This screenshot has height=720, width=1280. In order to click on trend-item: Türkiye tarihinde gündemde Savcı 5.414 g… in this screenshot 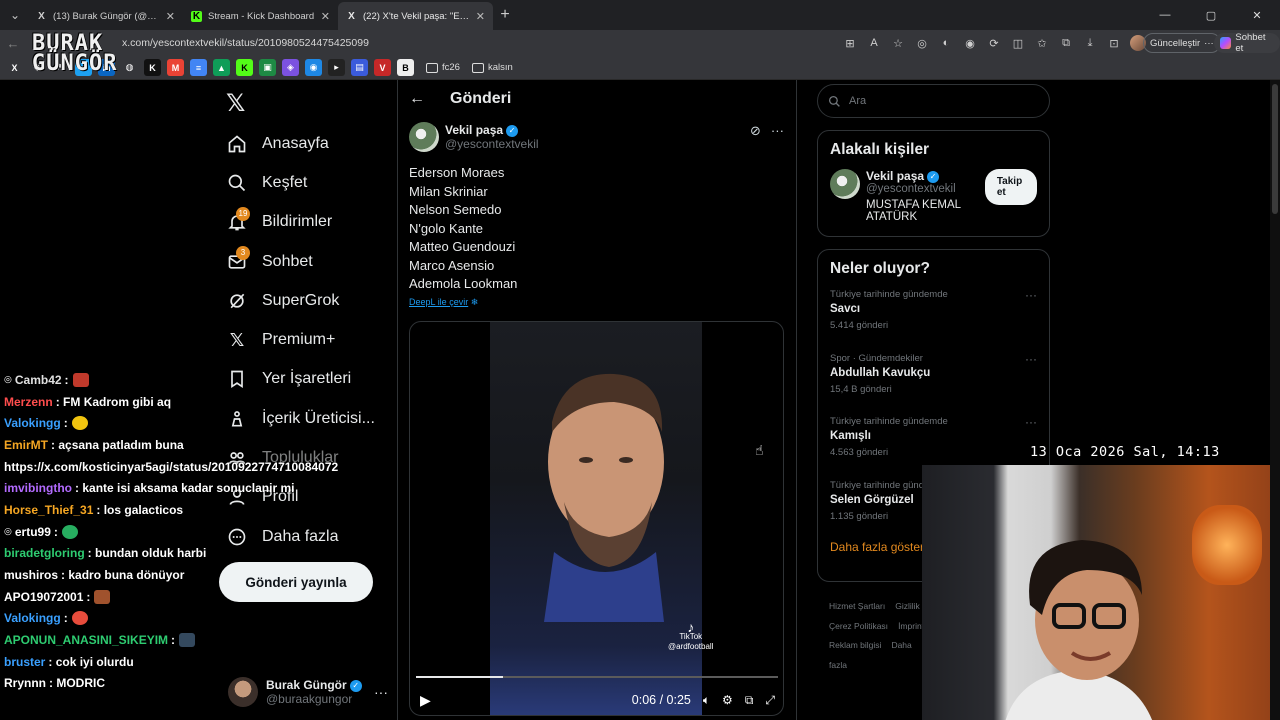, I will do `click(933, 316)`.